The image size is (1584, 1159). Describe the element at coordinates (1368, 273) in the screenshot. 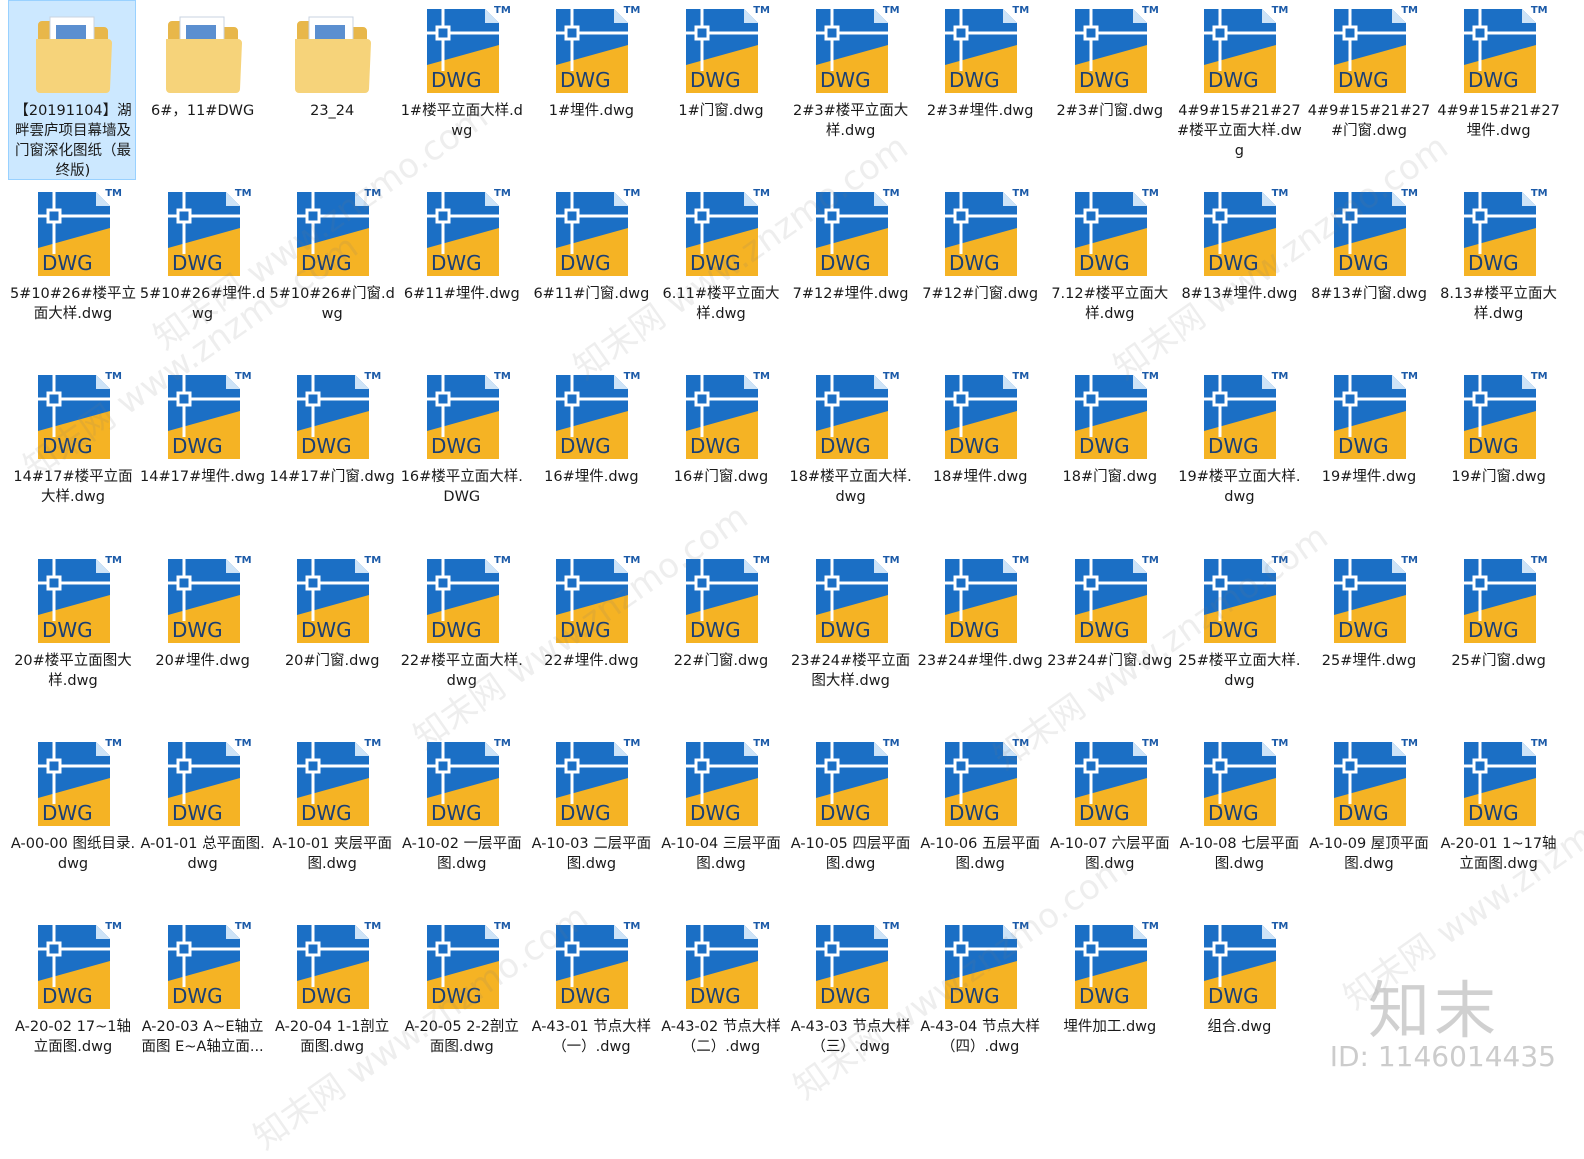

I see `file-item: DWG TM 8#13#门窗.dwg` at that location.